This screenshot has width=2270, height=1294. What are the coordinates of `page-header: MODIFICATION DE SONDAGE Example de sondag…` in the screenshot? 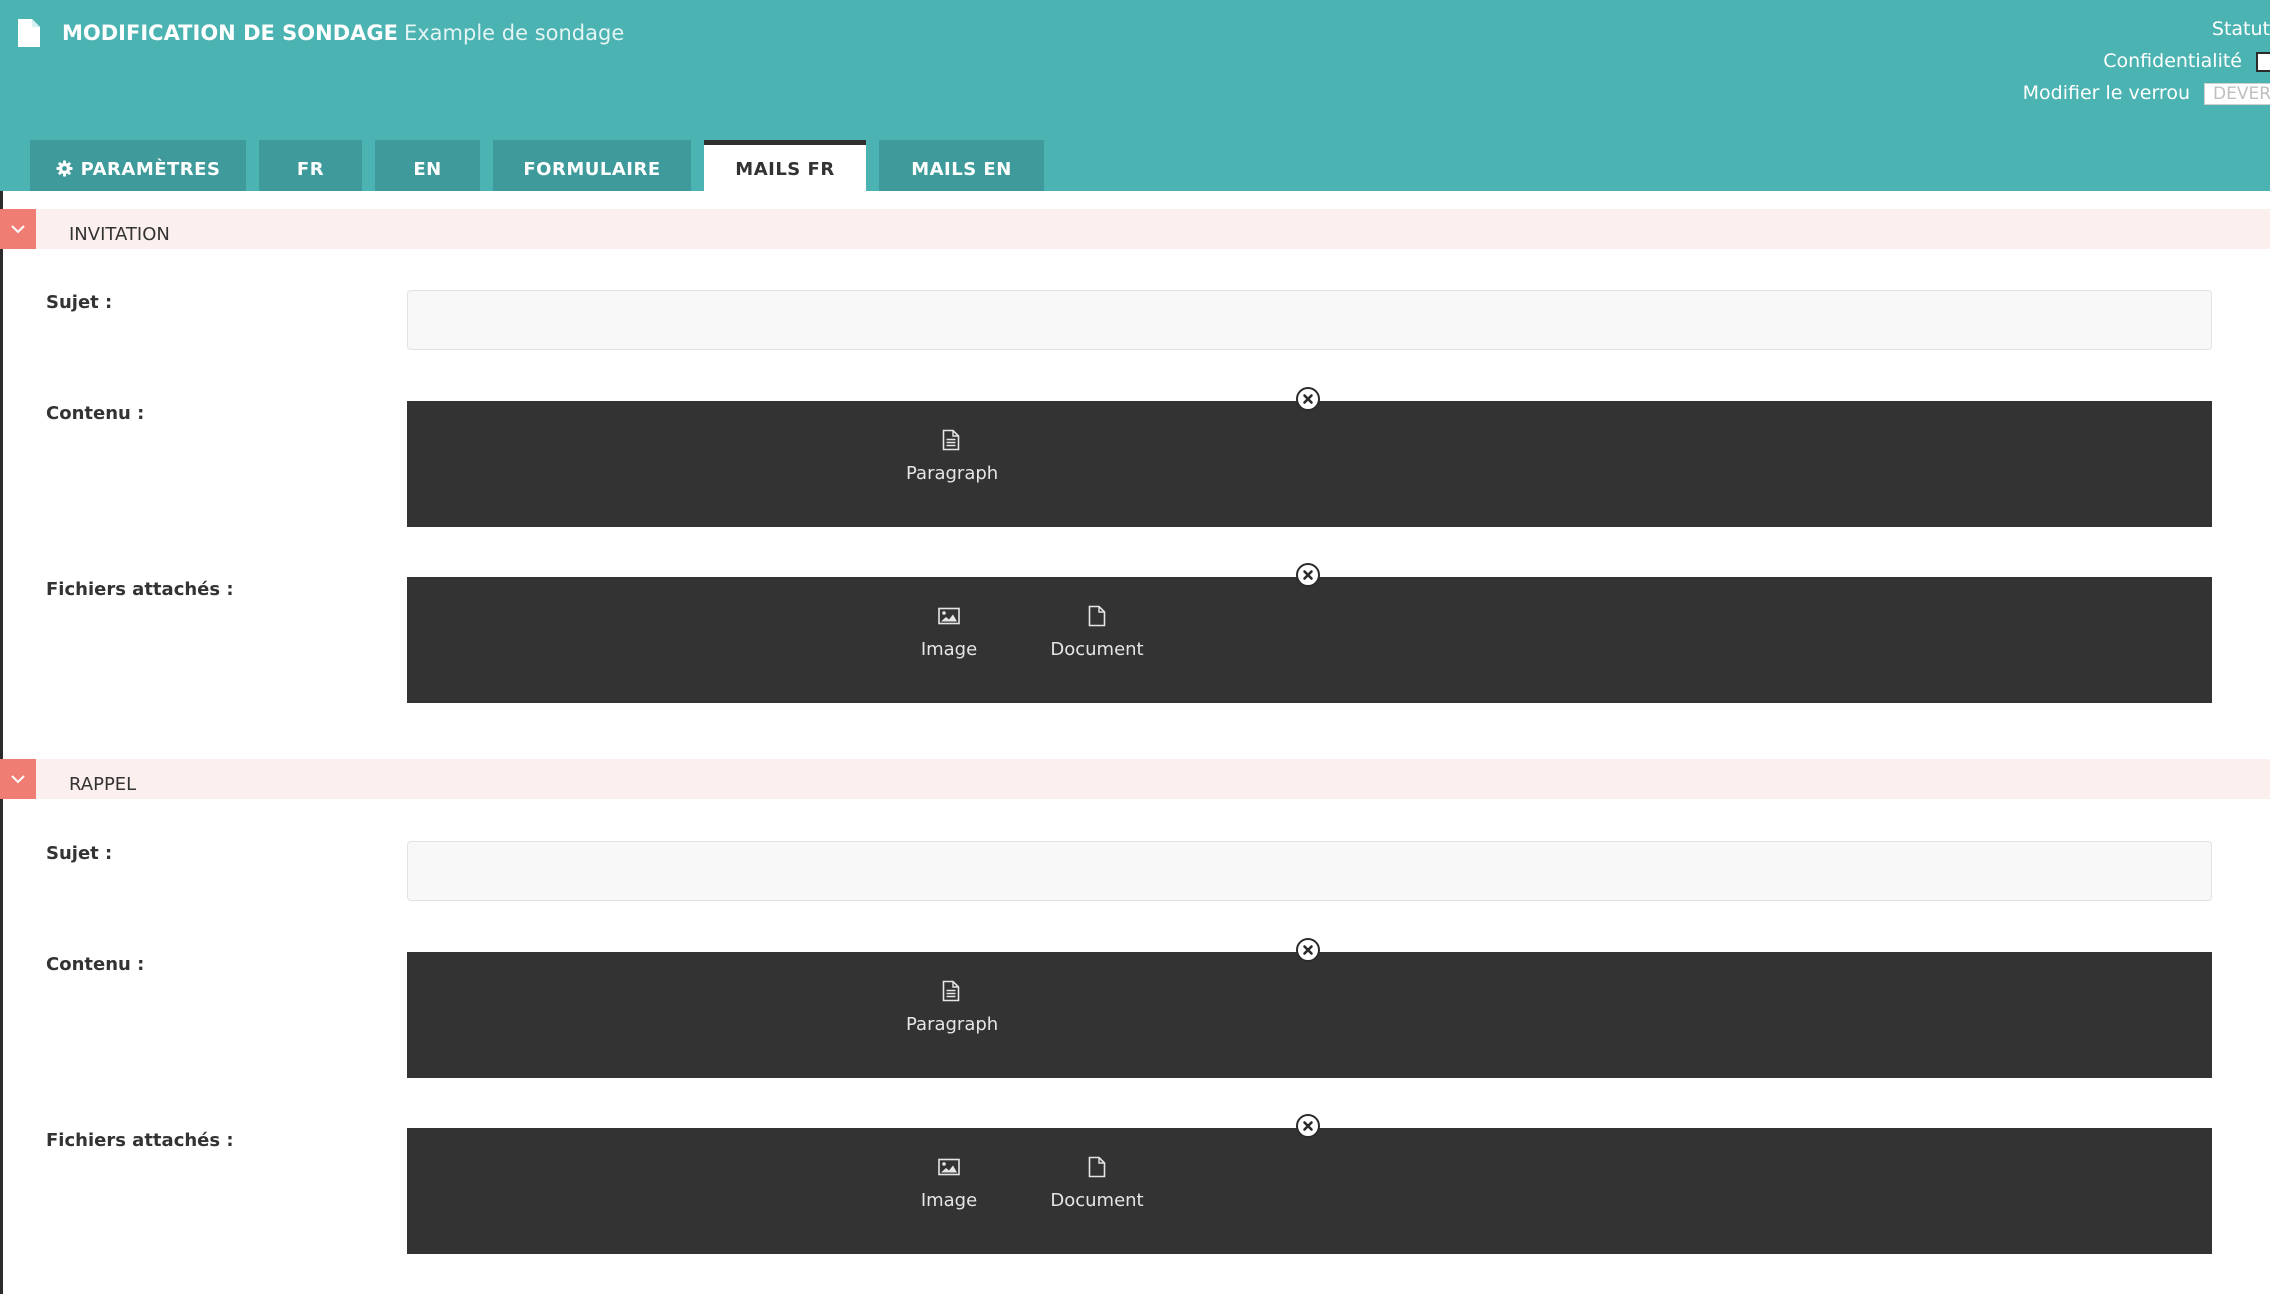 It's located at (1135, 95).